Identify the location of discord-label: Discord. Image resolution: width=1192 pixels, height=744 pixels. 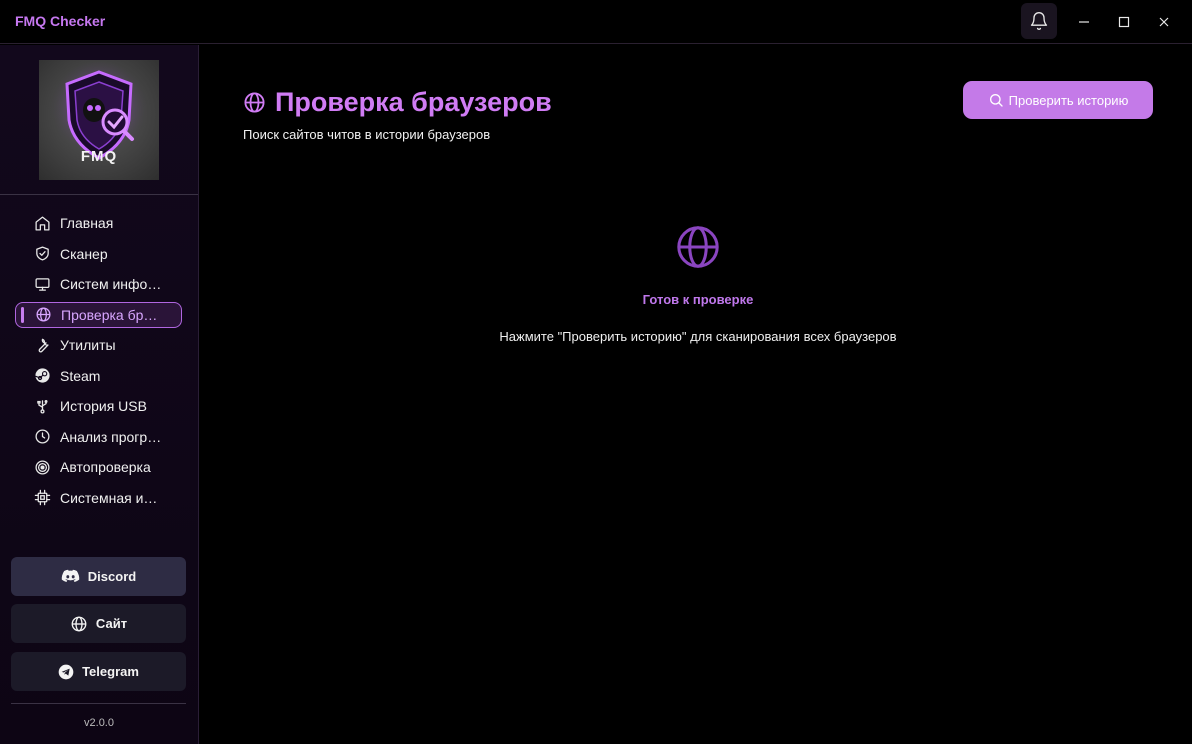
(112, 576).